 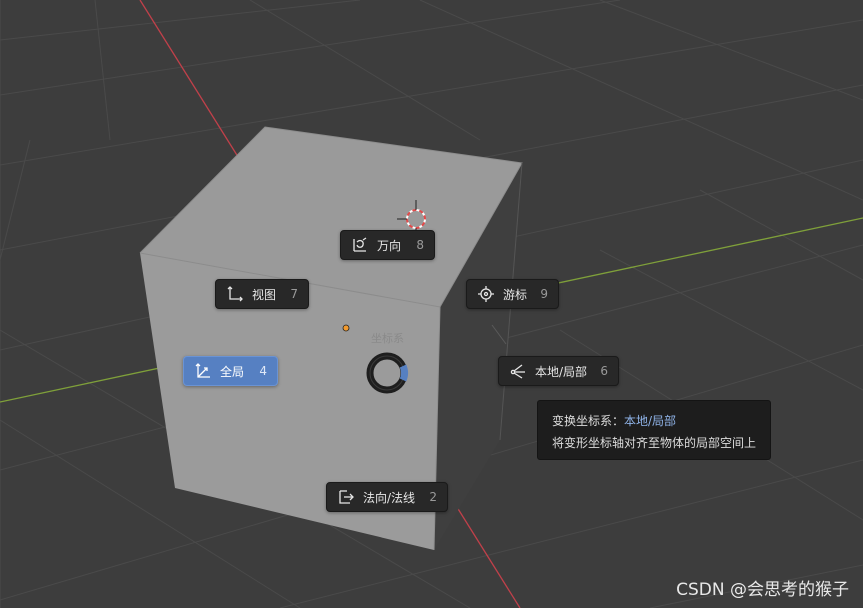 I want to click on object-origin, so click(x=346, y=328).